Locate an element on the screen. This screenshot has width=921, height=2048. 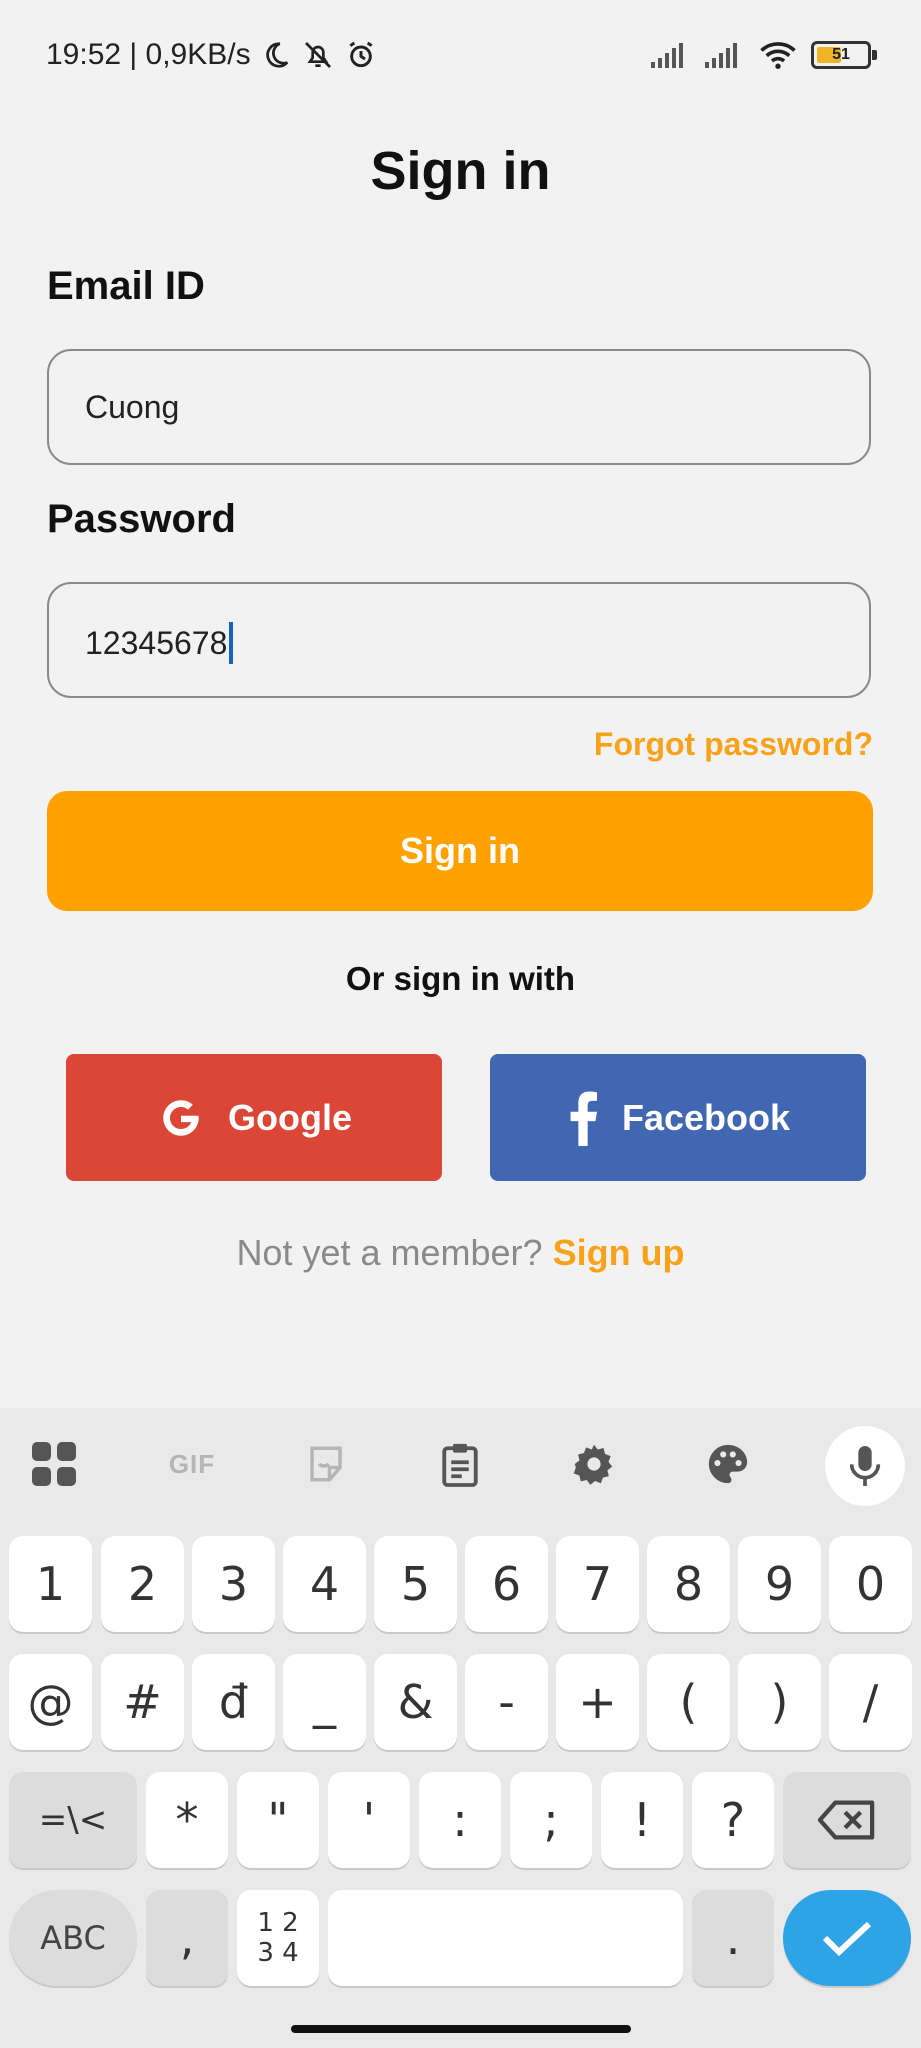
clipboard-icon is located at coordinates (460, 1464).